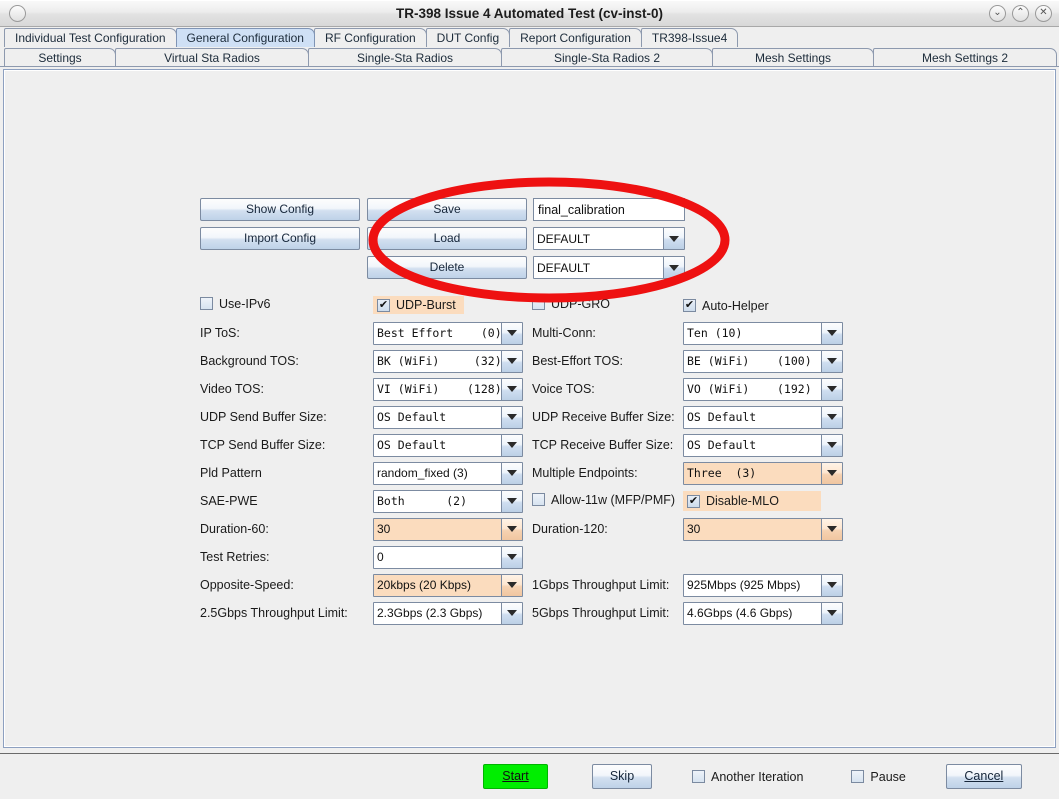  Describe the element at coordinates (694, 529) in the screenshot. I see `duration-120-value: 30` at that location.